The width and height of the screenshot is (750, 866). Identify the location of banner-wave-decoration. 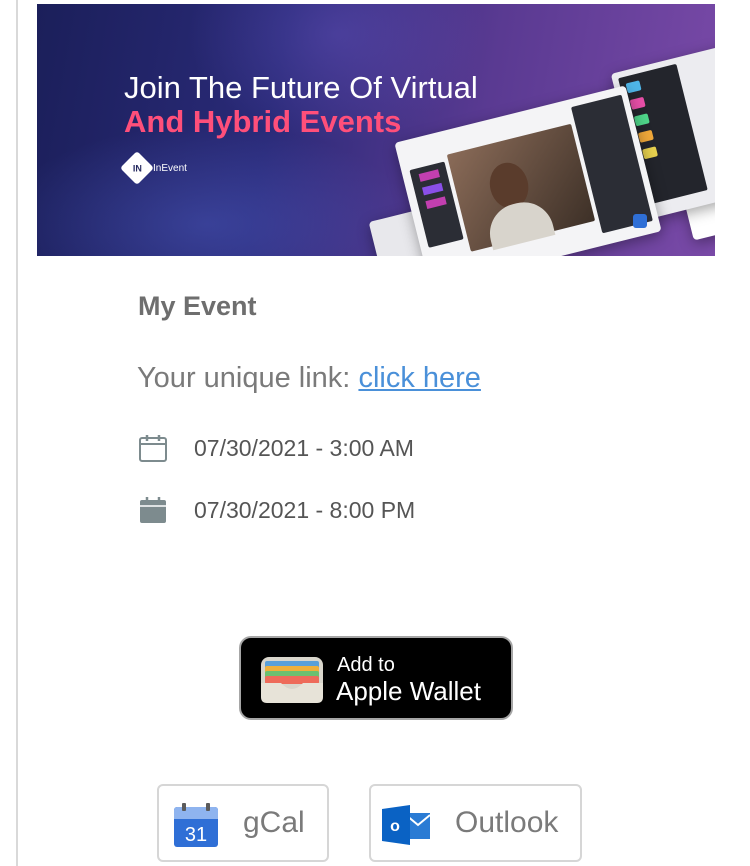
(227, 190).